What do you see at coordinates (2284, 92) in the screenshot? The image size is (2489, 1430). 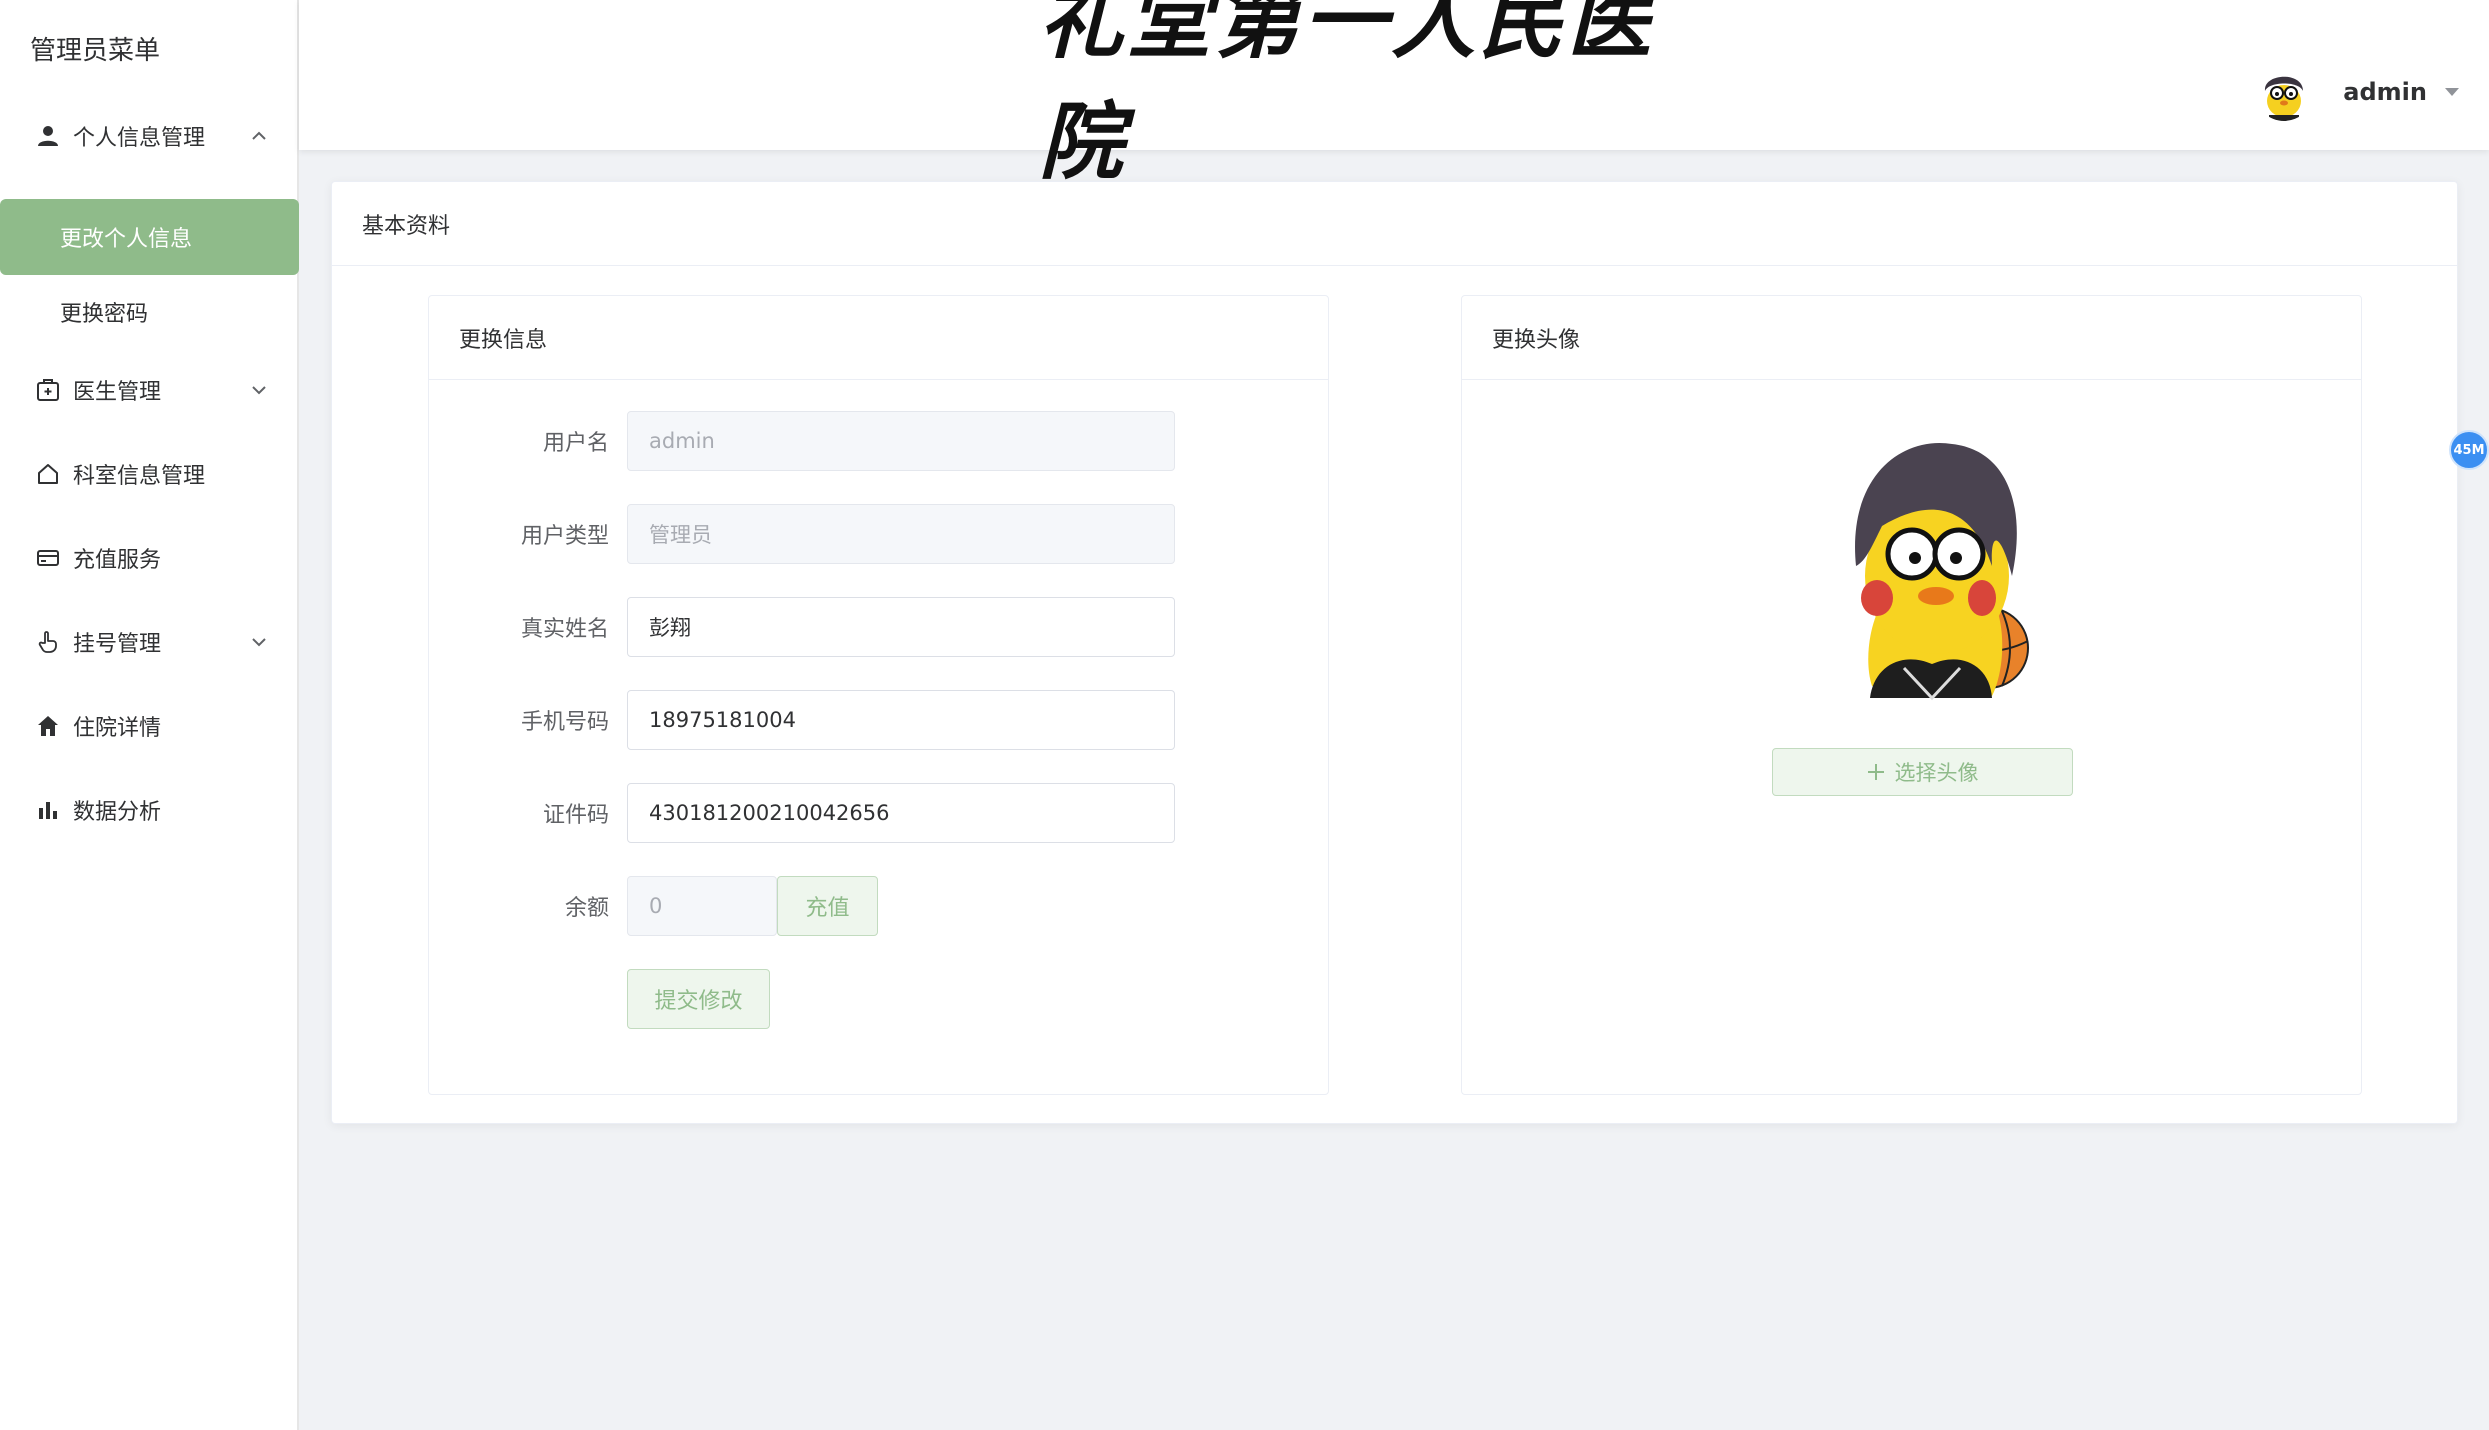 I see `avatar` at bounding box center [2284, 92].